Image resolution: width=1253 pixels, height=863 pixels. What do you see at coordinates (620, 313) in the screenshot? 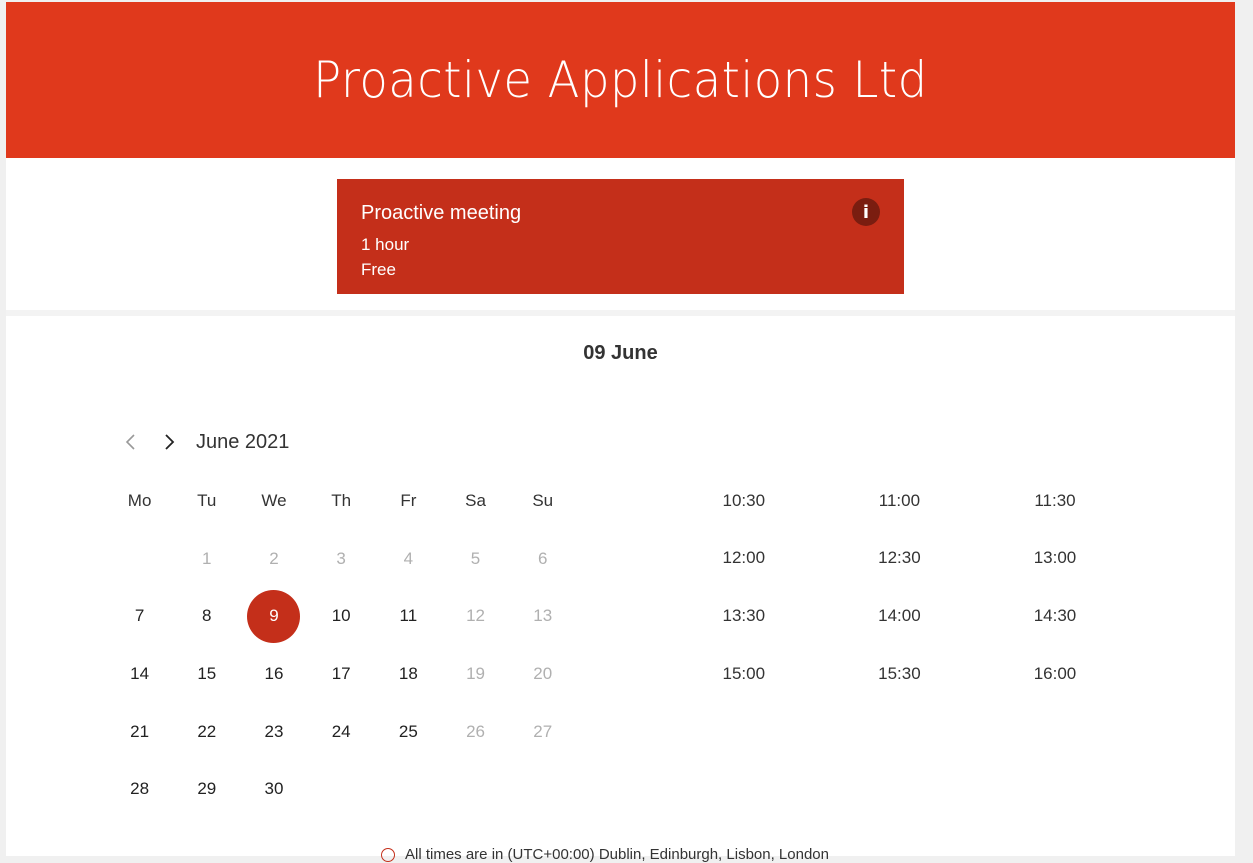
I see `section-divider` at bounding box center [620, 313].